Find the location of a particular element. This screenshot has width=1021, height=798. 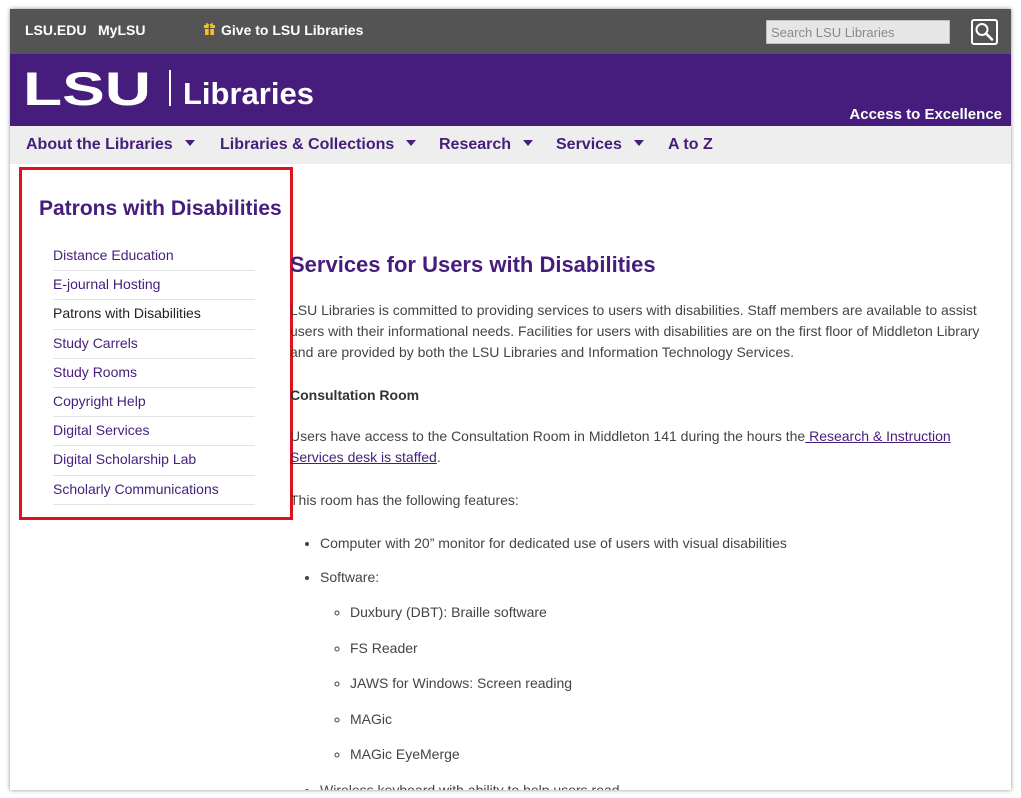

sidebar-link: Distance Education is located at coordinates (113, 255).